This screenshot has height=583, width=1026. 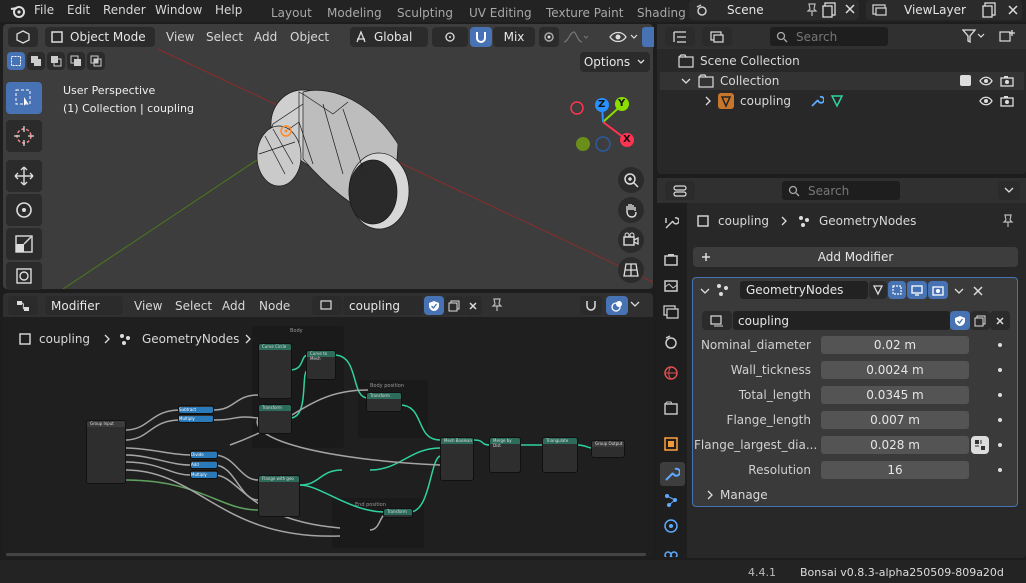 I want to click on display-mode-button, so click(x=717, y=36).